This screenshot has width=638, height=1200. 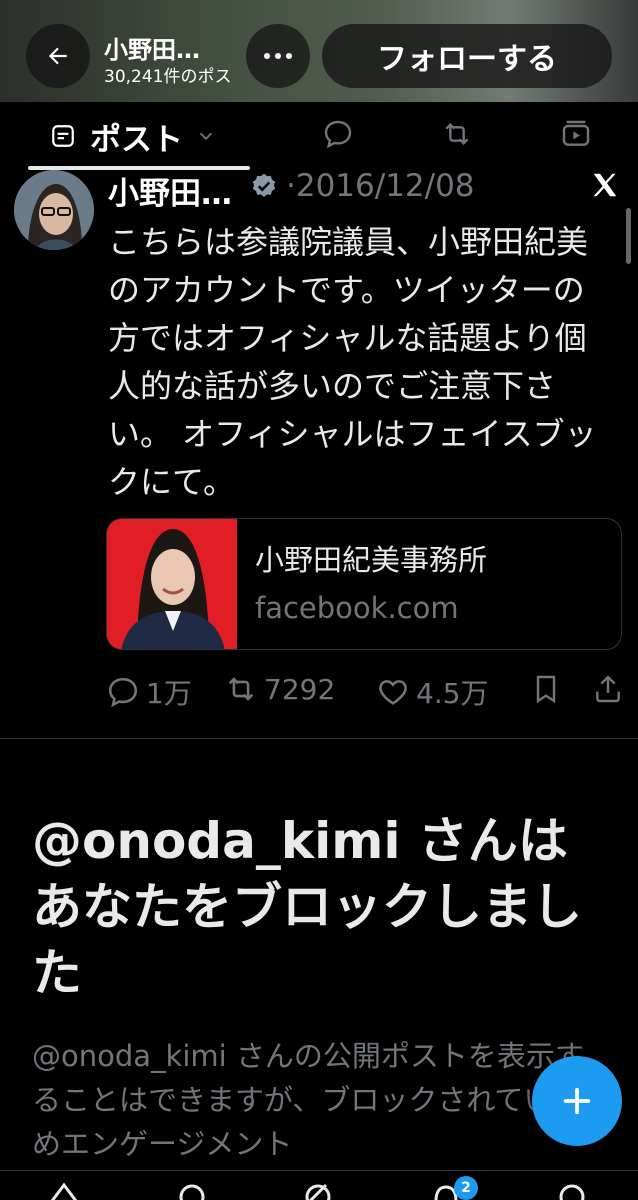 What do you see at coordinates (628, 236) in the screenshot?
I see `scrollbar` at bounding box center [628, 236].